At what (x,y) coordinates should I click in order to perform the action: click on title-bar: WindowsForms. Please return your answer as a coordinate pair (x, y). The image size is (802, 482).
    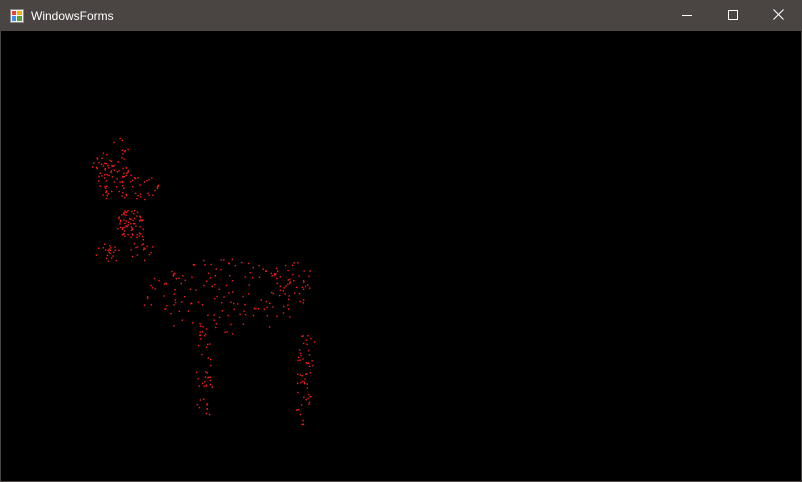
    Looking at the image, I should click on (401, 16).